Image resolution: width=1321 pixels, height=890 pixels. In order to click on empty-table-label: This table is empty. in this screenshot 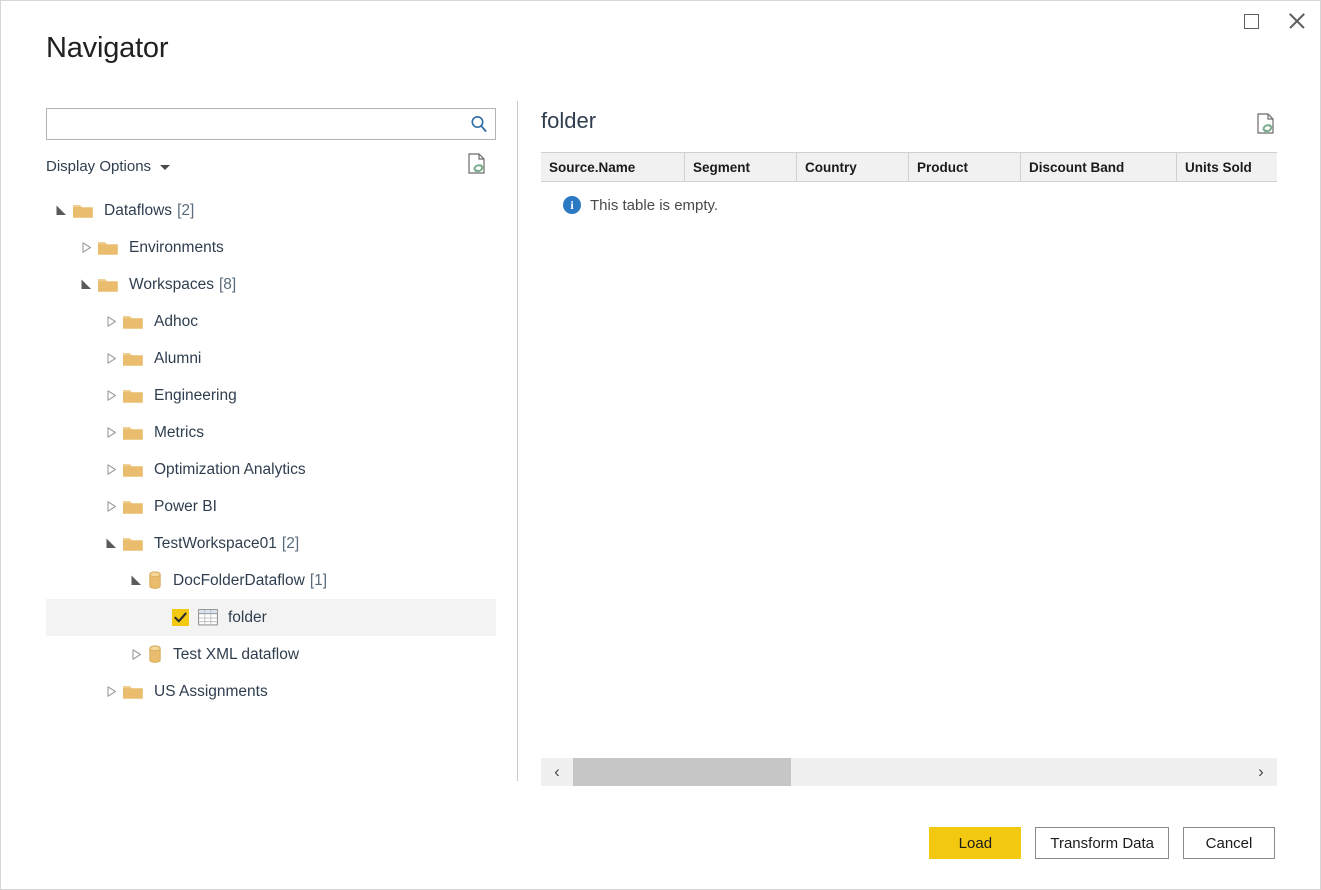, I will do `click(654, 205)`.